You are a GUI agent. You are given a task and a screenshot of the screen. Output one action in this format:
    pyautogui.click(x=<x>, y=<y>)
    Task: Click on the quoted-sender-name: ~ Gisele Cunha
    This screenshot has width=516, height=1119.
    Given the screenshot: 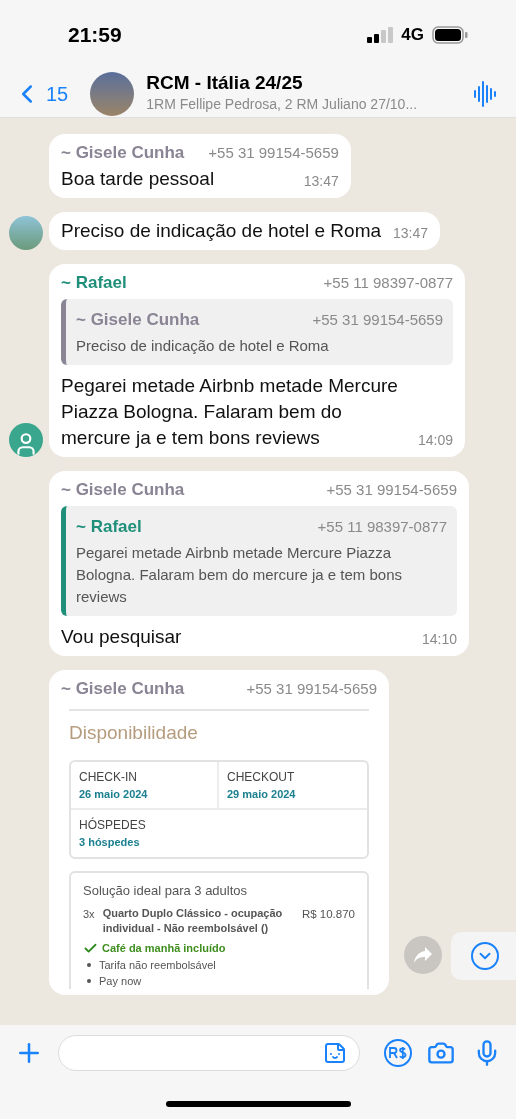 What is the action you would take?
    pyautogui.click(x=138, y=320)
    